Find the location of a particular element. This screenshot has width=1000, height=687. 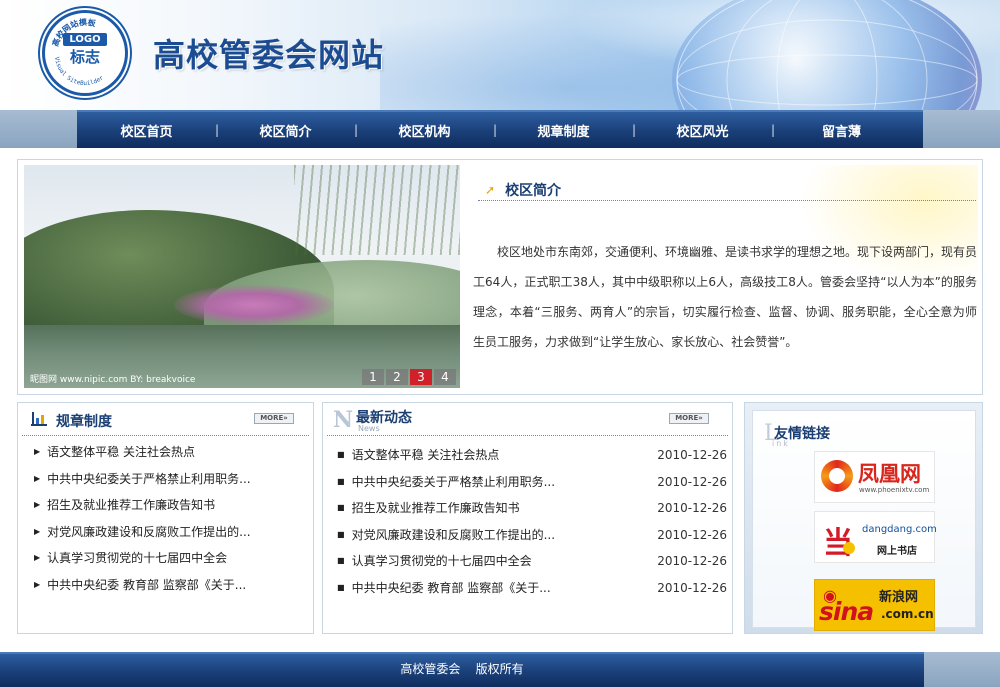

ifeng-link: 凤凰网 www.phoenixtv.com is located at coordinates (874, 477).